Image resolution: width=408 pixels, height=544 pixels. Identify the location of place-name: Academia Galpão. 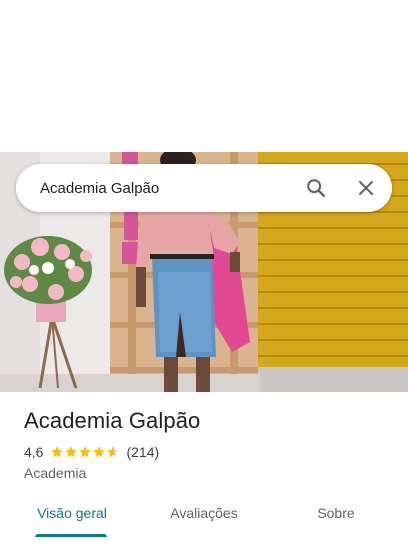
(112, 420).